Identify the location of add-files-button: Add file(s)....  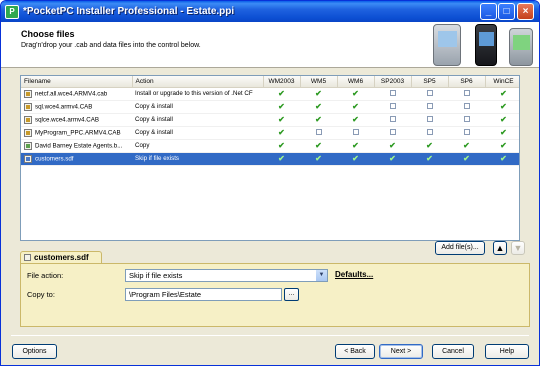
(460, 248).